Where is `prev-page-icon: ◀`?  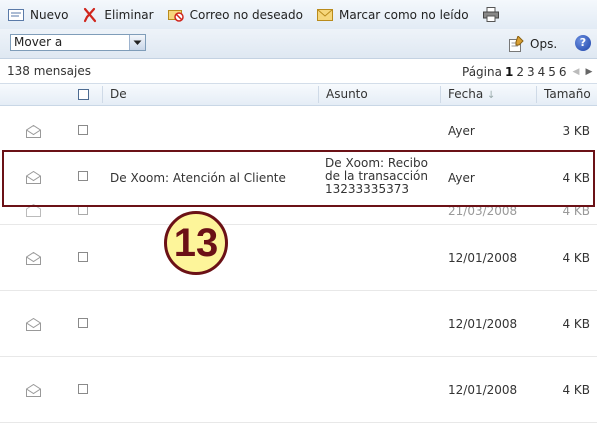
prev-page-icon: ◀ is located at coordinates (576, 72).